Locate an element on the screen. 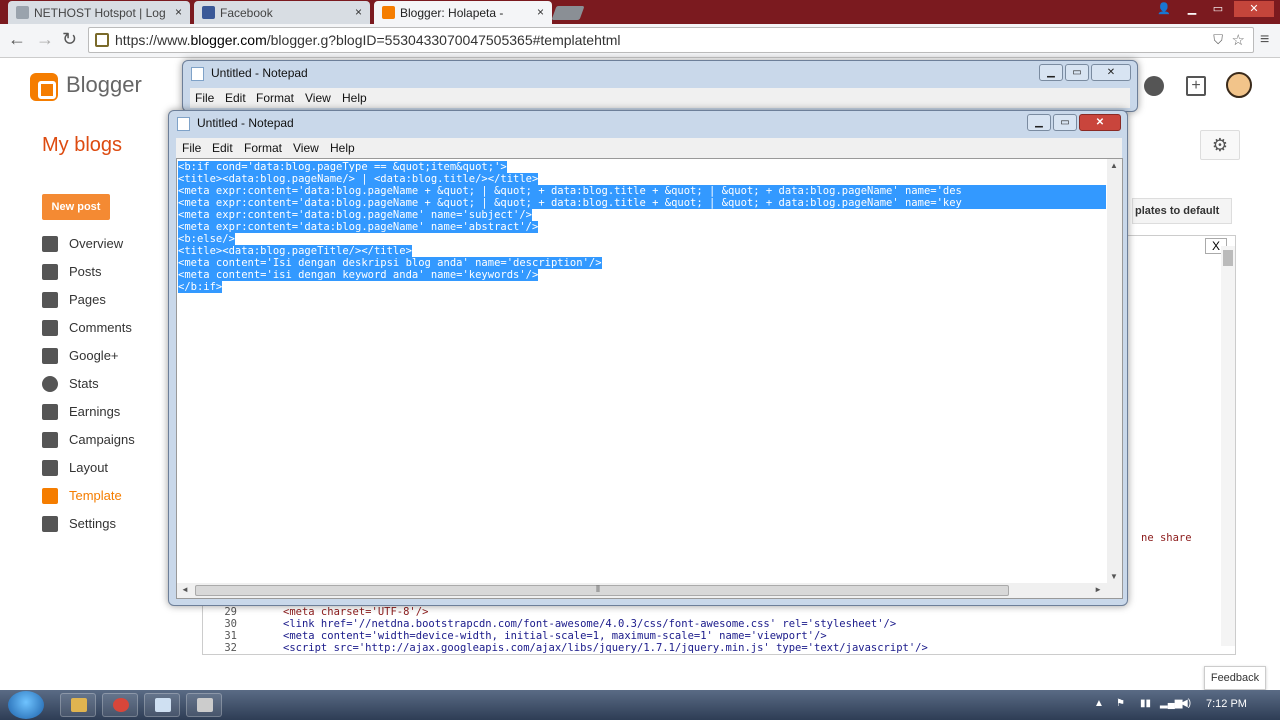 The height and width of the screenshot is (720, 1280). editor-scroll-thumb is located at coordinates (1228, 258).